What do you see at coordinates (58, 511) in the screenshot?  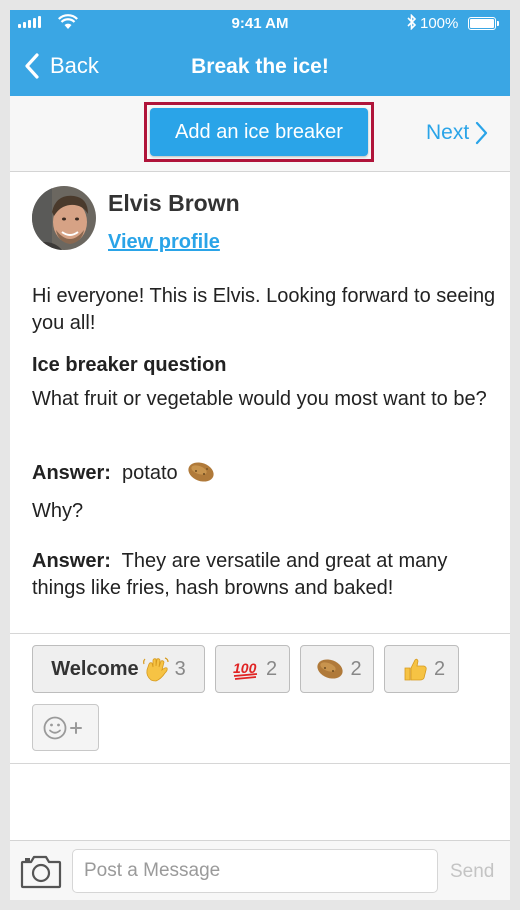 I see `why-label: Why?` at bounding box center [58, 511].